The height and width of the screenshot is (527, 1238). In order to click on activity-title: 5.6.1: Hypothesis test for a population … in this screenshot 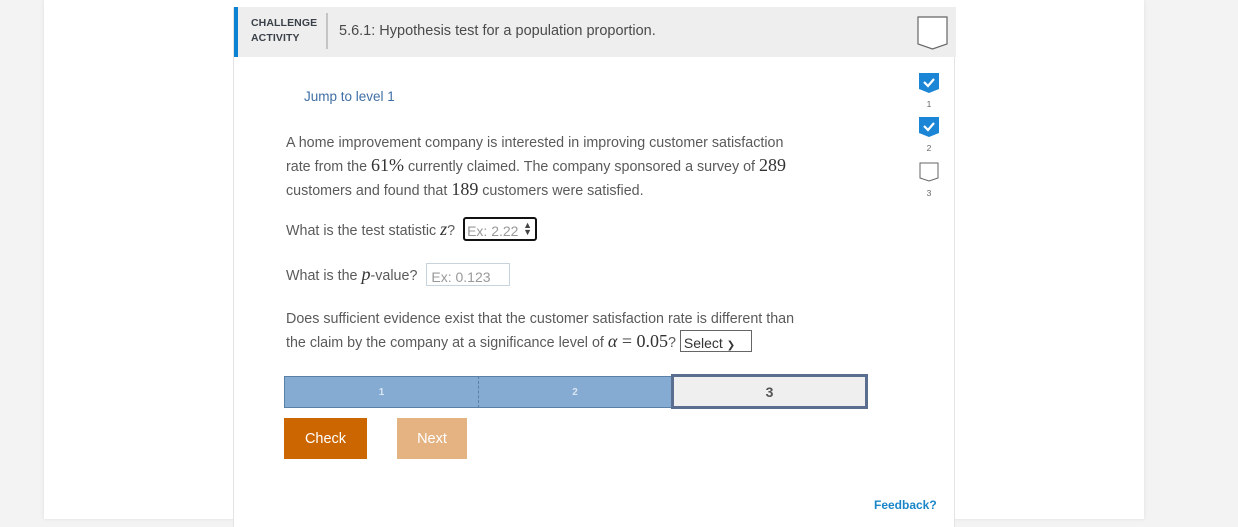, I will do `click(497, 31)`.